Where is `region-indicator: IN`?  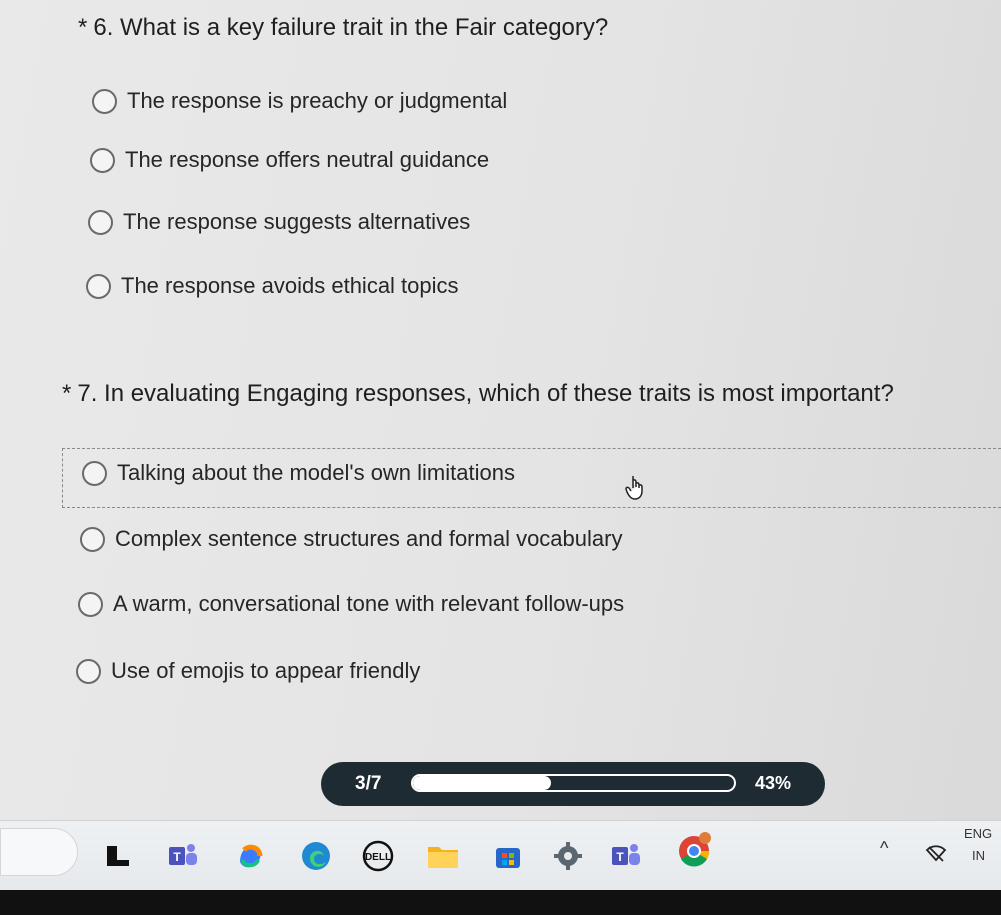
region-indicator: IN is located at coordinates (978, 855).